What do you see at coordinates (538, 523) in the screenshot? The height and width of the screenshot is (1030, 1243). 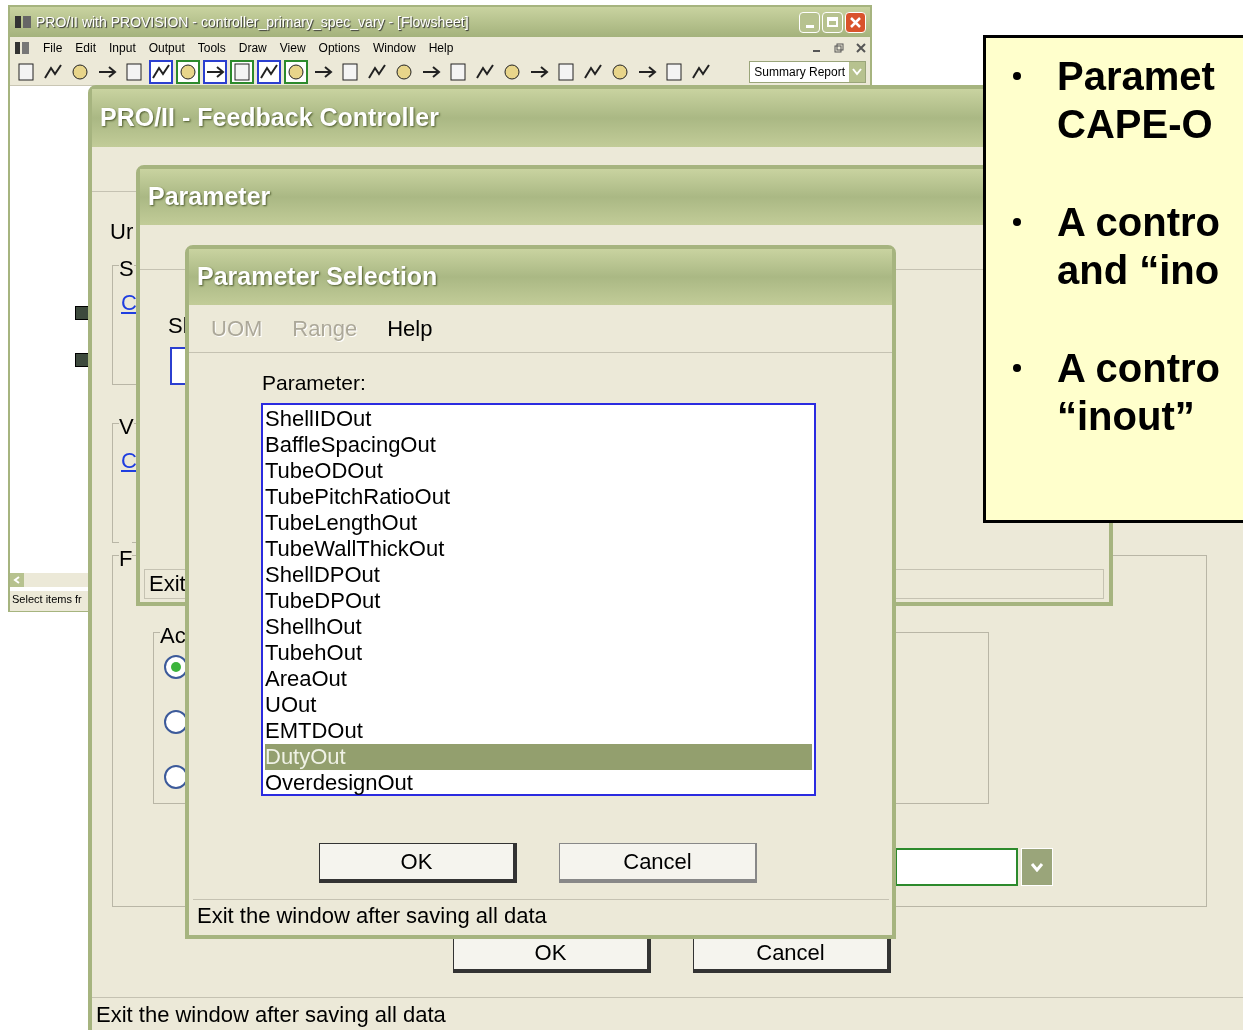 I see `list-item: TubeLengthOut` at bounding box center [538, 523].